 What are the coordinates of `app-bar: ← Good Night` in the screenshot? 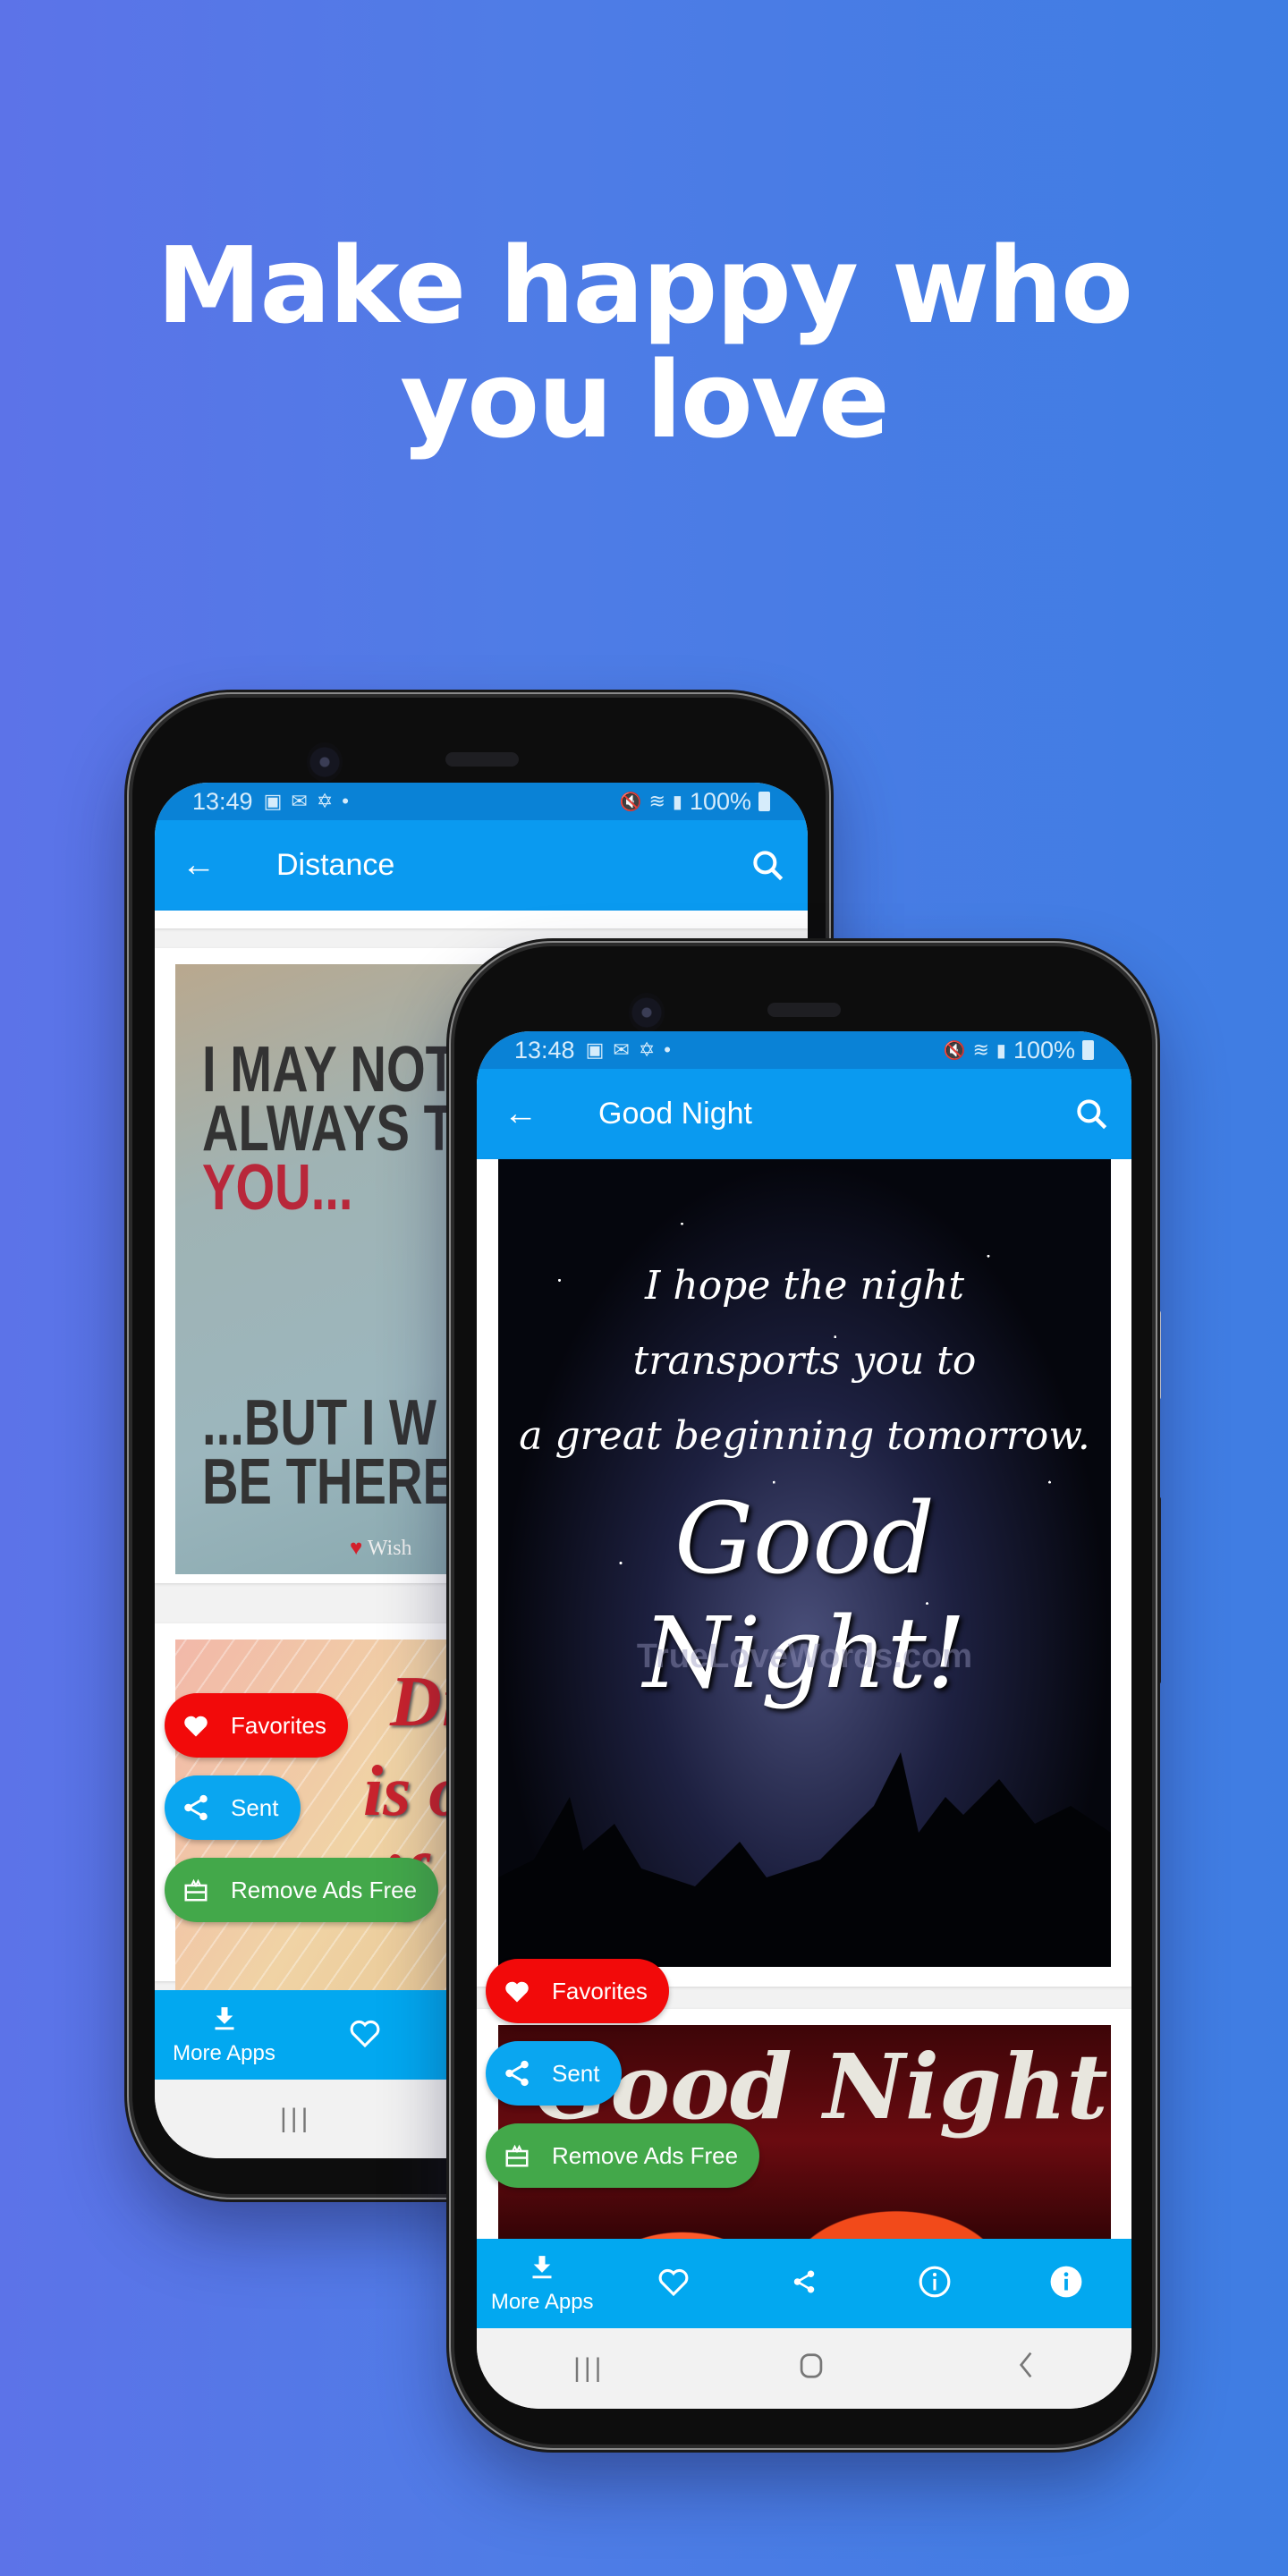 It's located at (804, 1114).